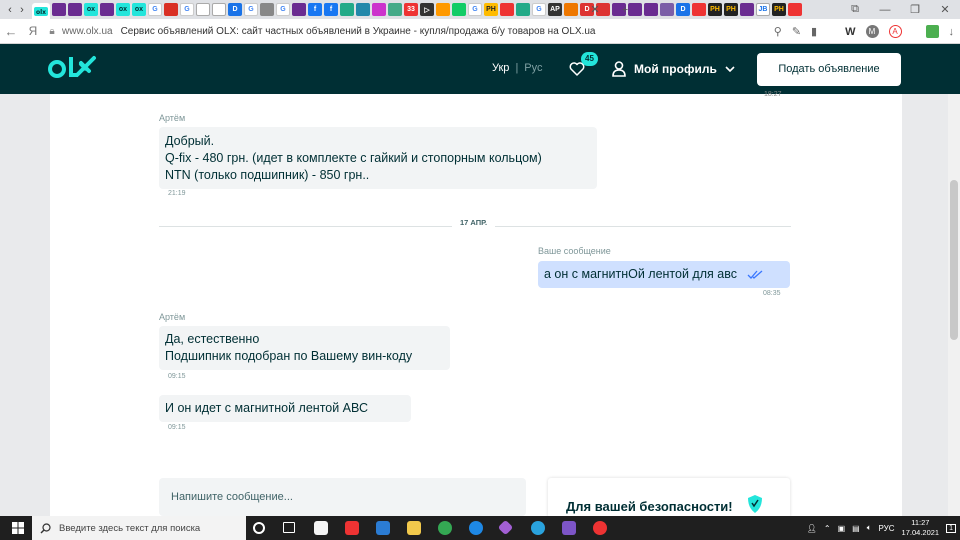 Image resolution: width=960 pixels, height=540 pixels. I want to click on adblock-icon: A, so click(895, 31).